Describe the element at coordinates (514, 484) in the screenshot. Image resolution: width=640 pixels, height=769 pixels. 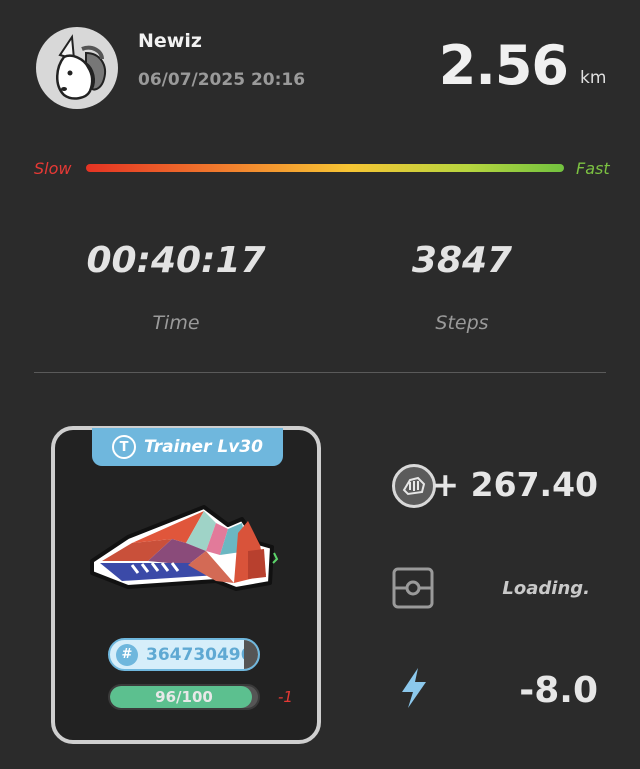
I see `earned-tokens: + 267.40` at that location.